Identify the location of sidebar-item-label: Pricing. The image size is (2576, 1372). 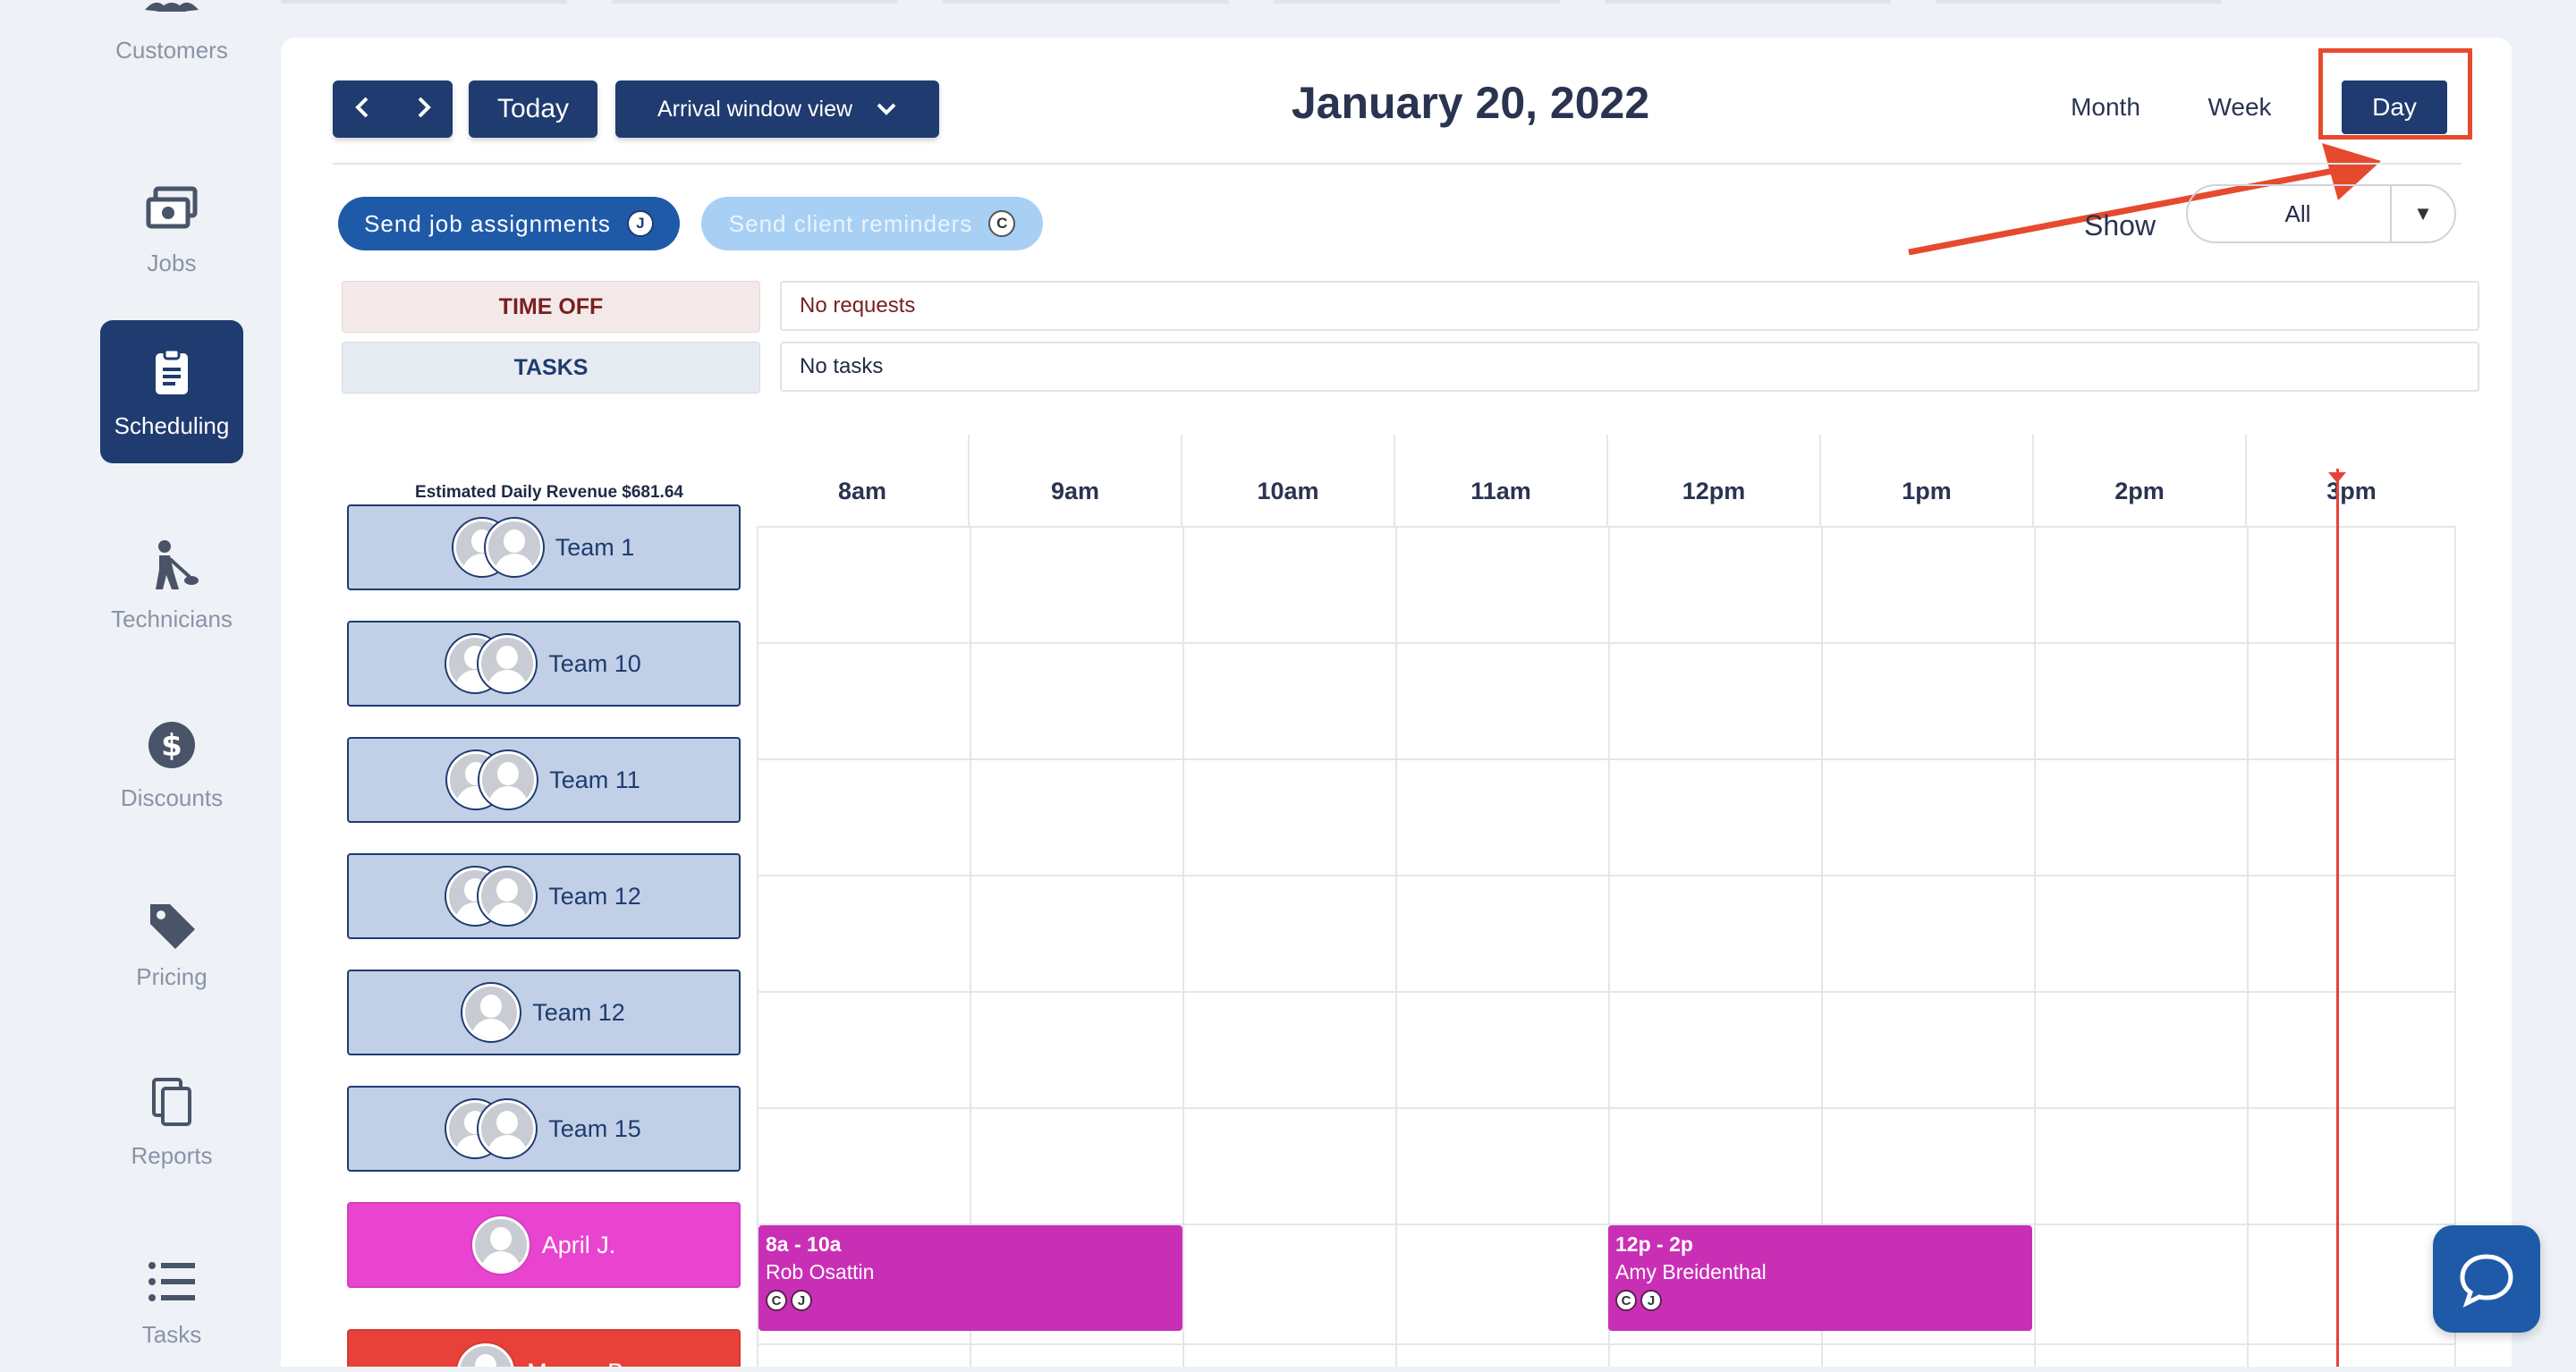
(172, 976).